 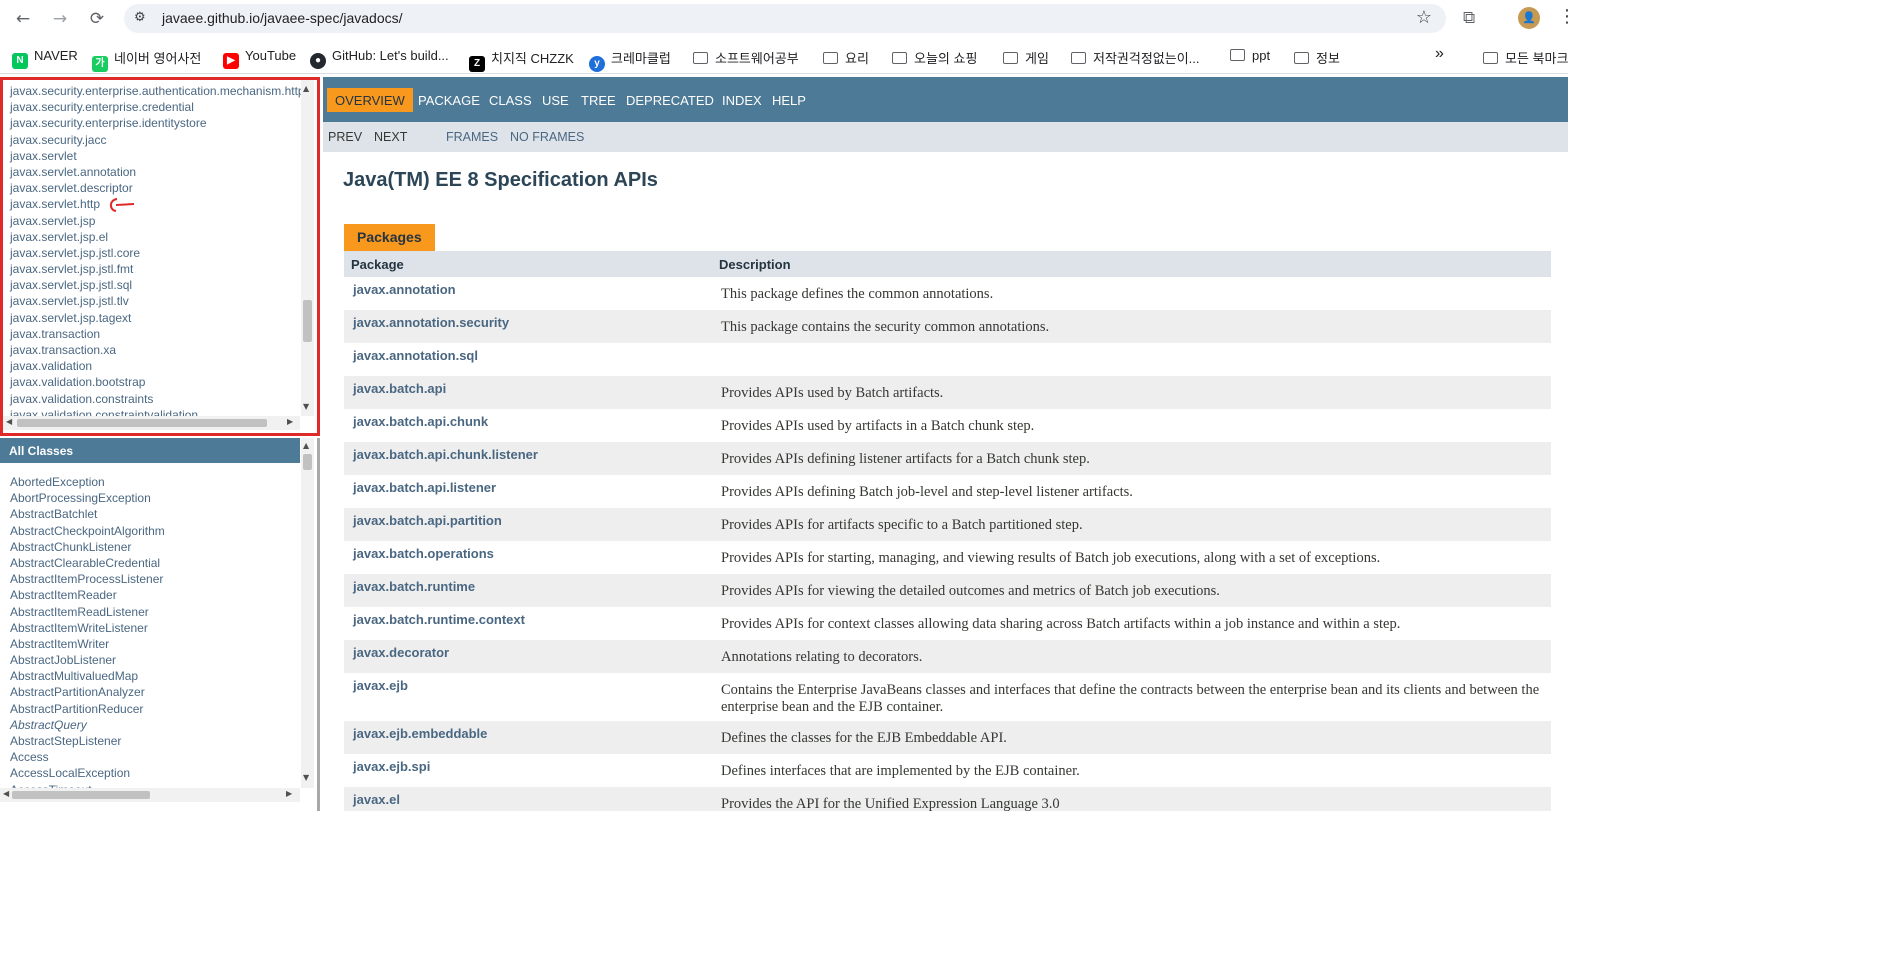 I want to click on class-link: AbstractJobListener, so click(x=155, y=660).